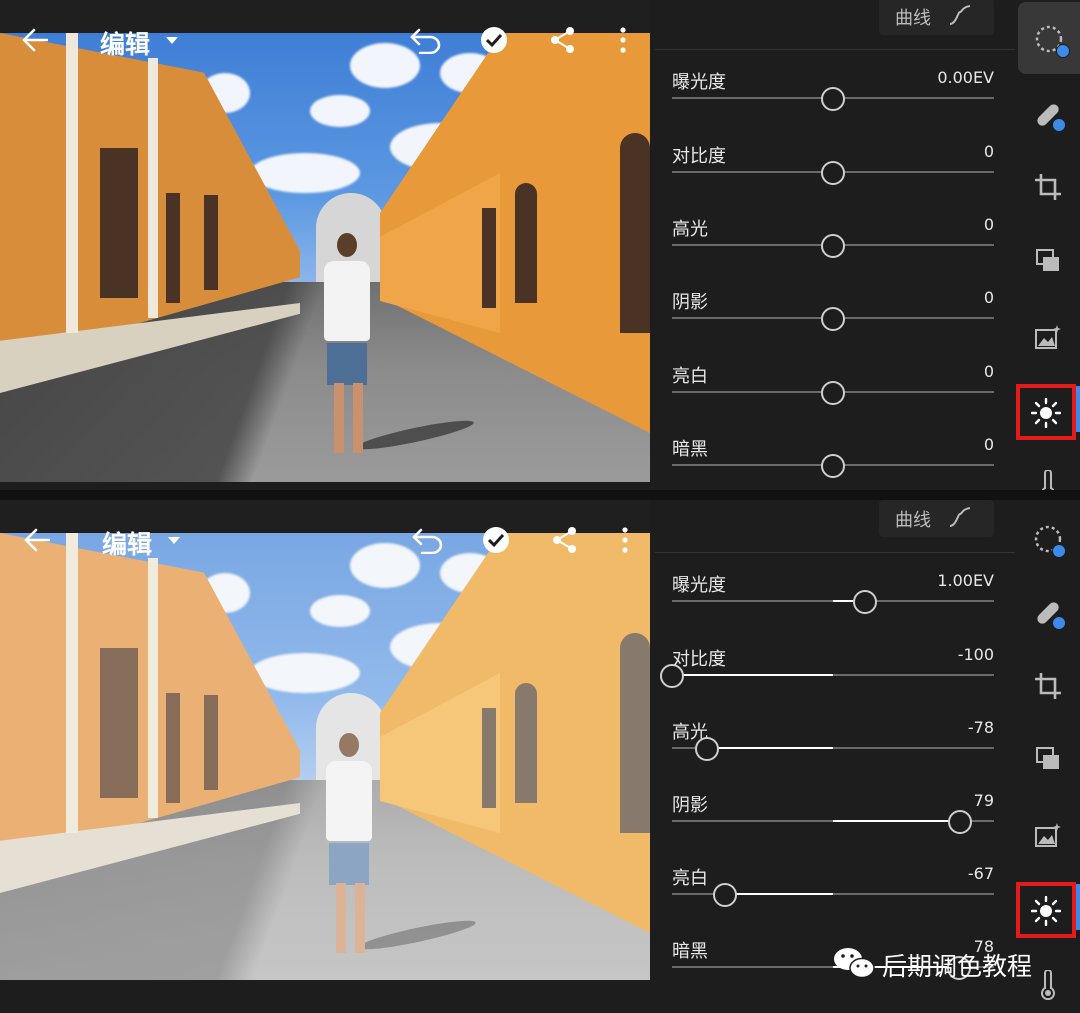 The height and width of the screenshot is (1013, 1080). I want to click on slider-blacks: 暗黑 0, so click(833, 462).